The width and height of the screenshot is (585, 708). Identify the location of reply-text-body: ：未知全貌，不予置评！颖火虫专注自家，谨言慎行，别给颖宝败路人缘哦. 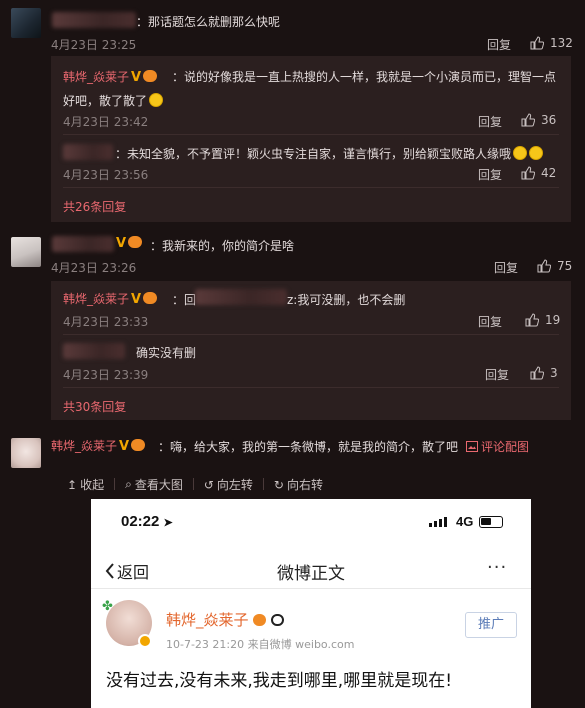
(313, 154).